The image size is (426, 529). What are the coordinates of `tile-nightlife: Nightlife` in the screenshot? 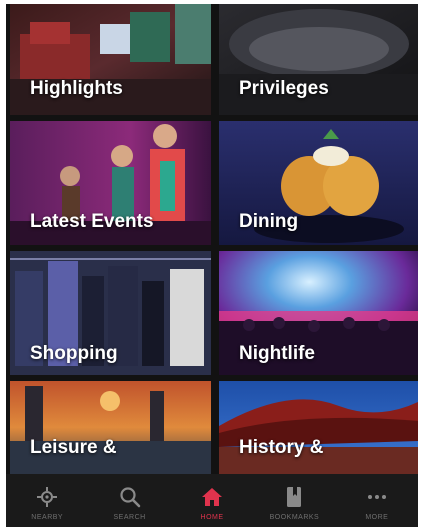 It's located at (318, 313).